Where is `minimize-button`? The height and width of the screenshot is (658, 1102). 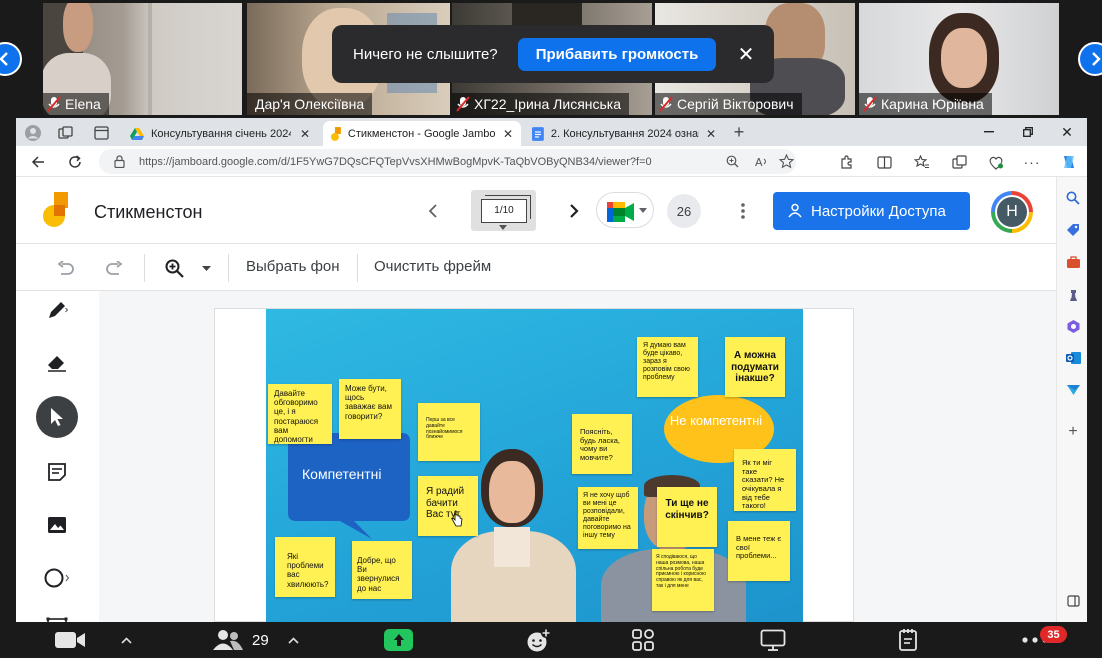 minimize-button is located at coordinates (989, 132).